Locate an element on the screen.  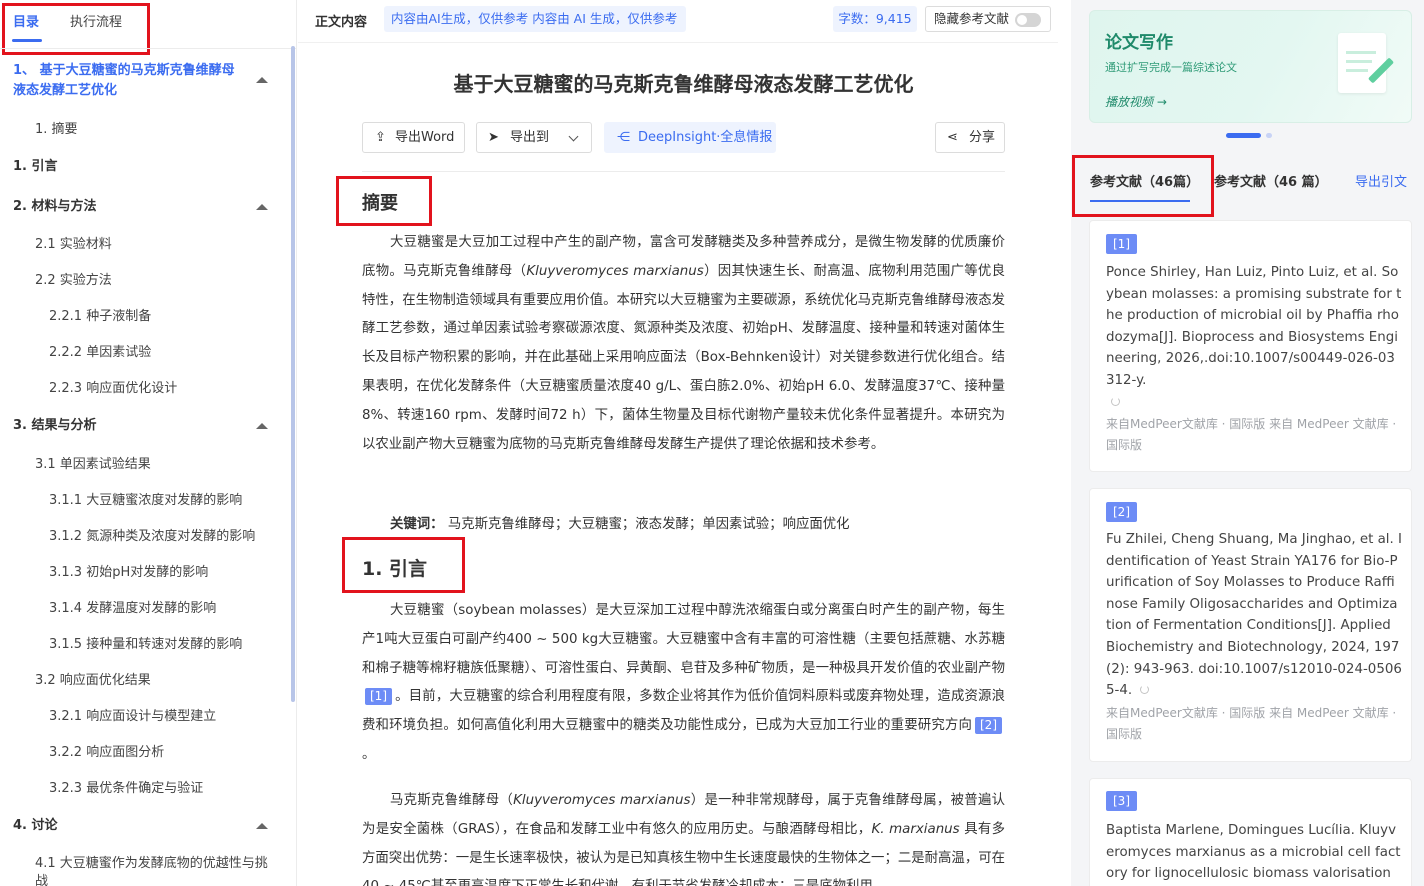
toc-item-label: 3.2.2 响应面图分析 is located at coordinates (107, 752).